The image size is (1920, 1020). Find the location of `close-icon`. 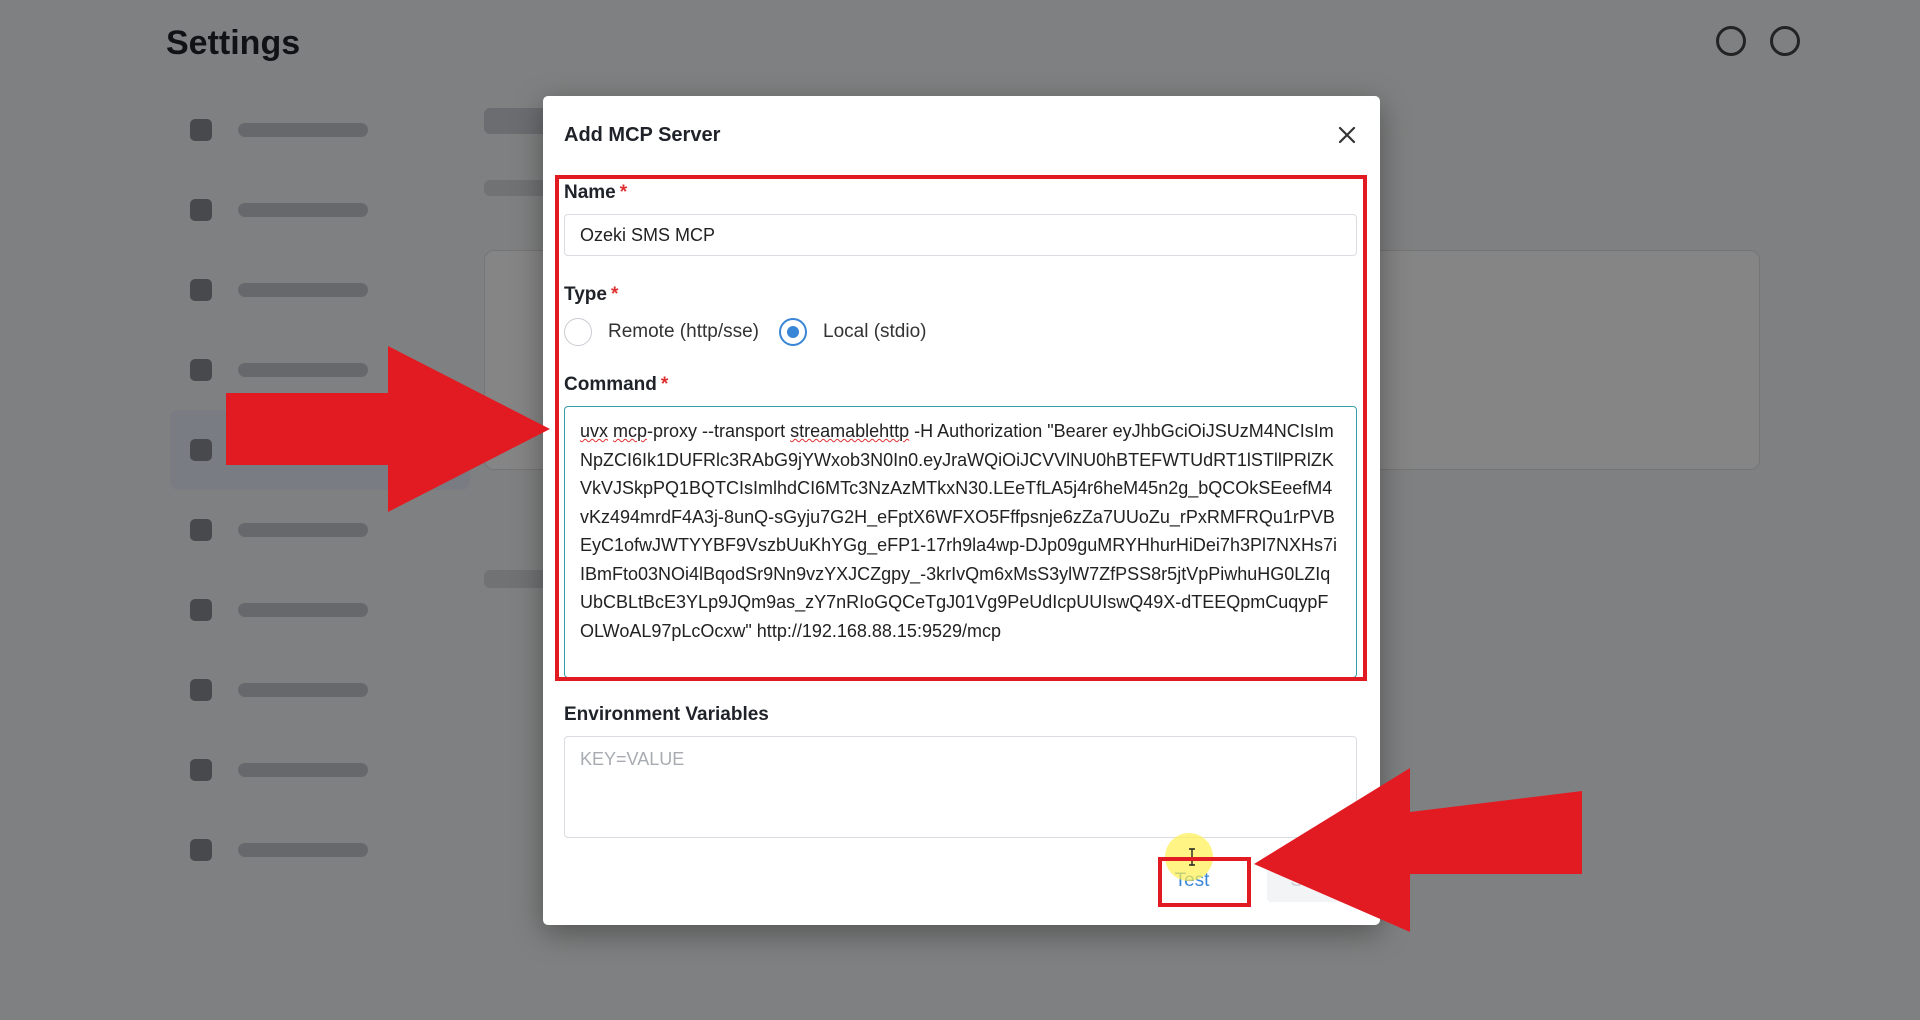

close-icon is located at coordinates (1347, 135).